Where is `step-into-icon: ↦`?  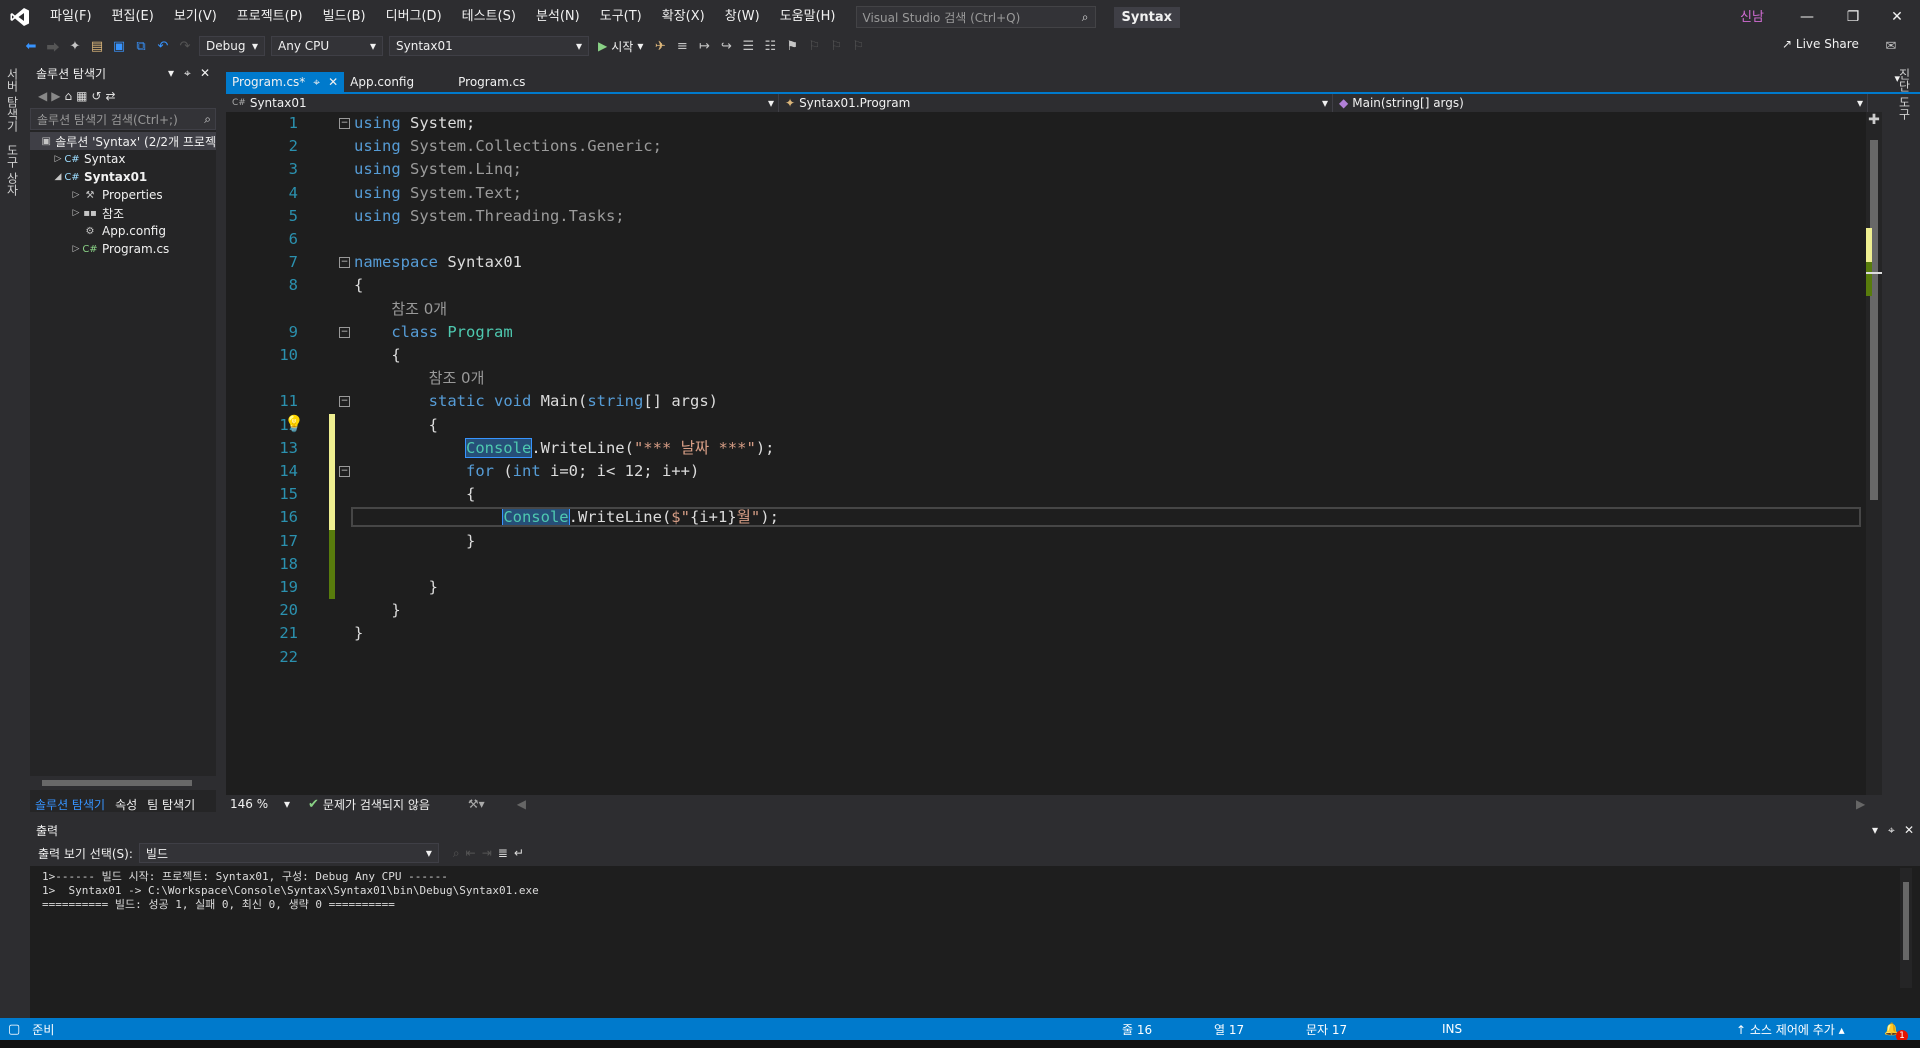 step-into-icon: ↦ is located at coordinates (704, 46).